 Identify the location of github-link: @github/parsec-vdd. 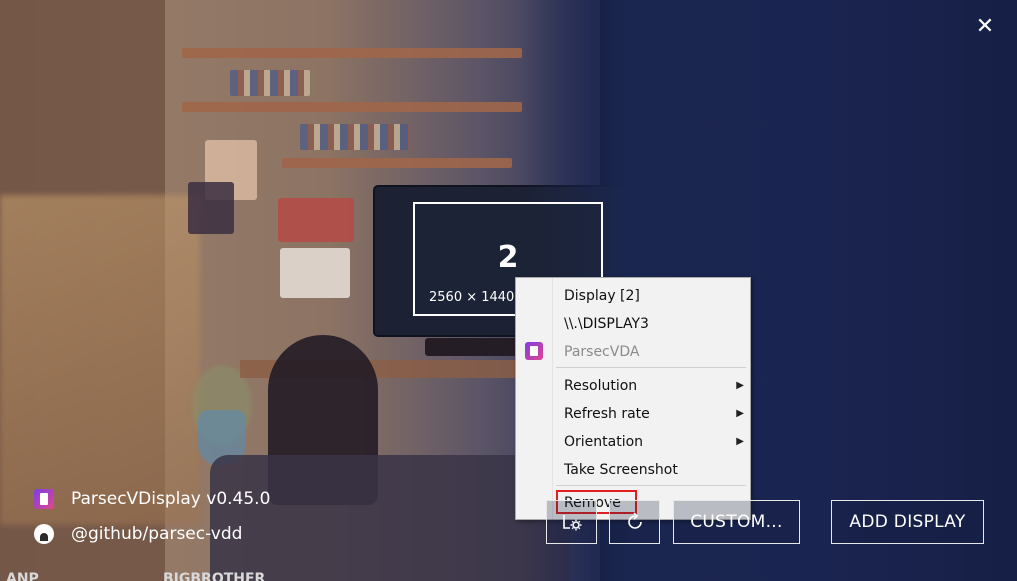
(156, 534).